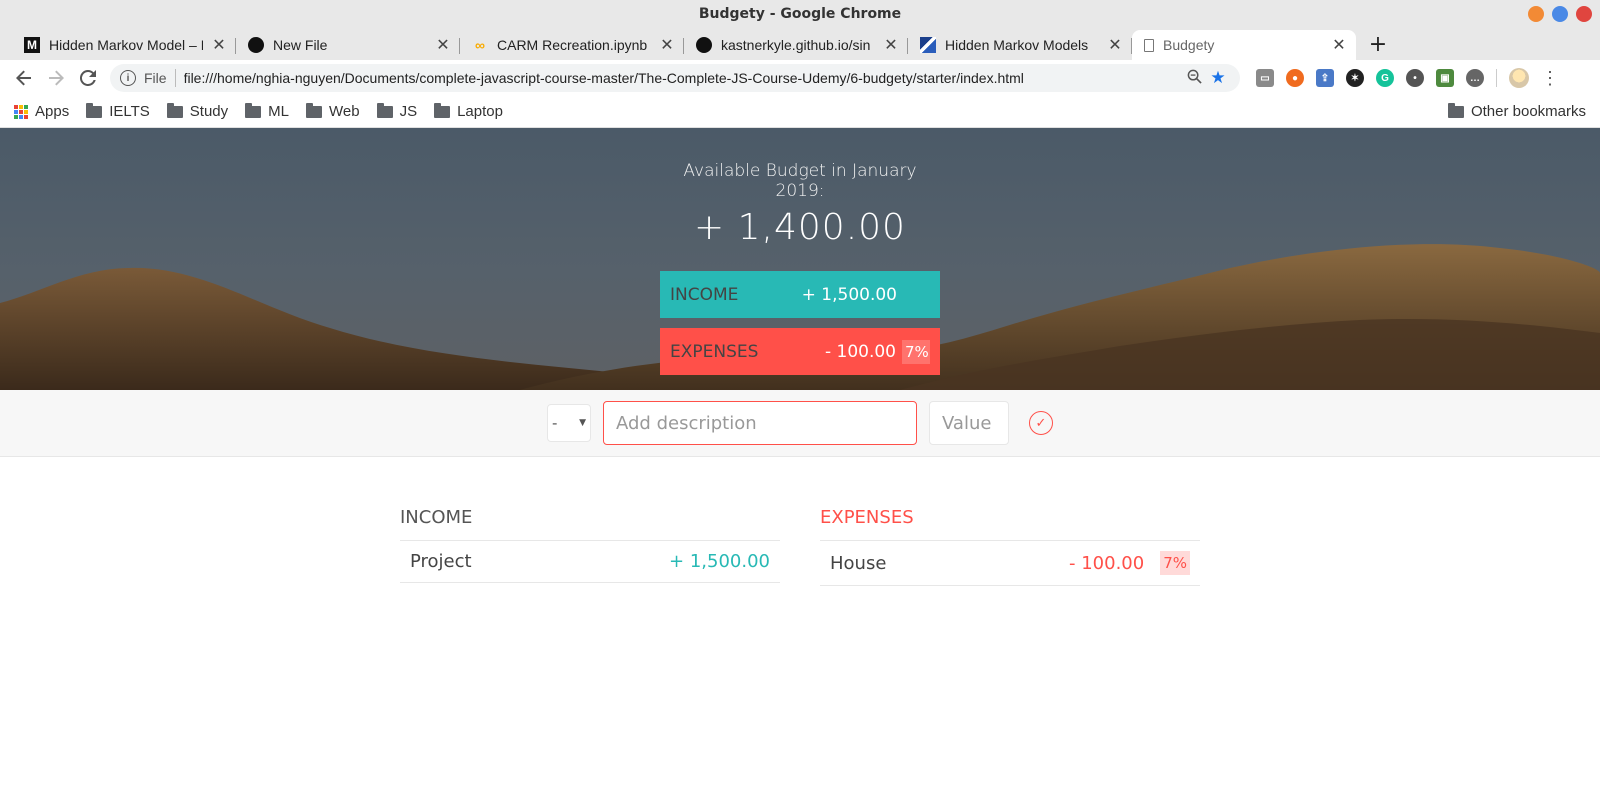 This screenshot has height=801, width=1600. Describe the element at coordinates (155, 78) in the screenshot. I see `url-scheme: File` at that location.